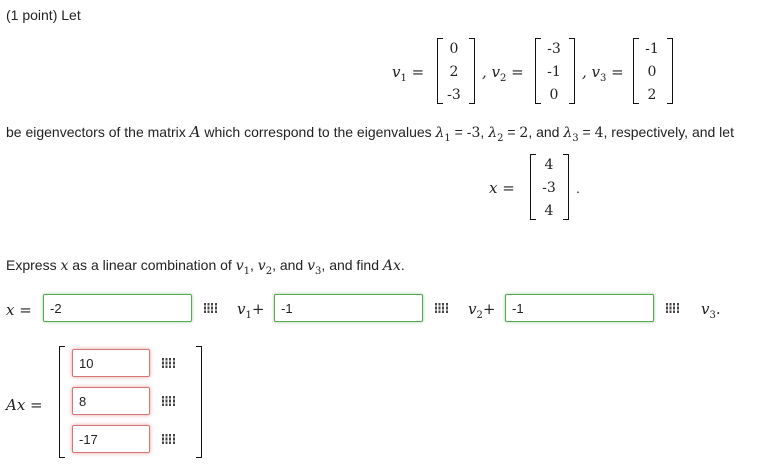 The image size is (778, 468). I want to click on coef1-input, so click(117, 308).